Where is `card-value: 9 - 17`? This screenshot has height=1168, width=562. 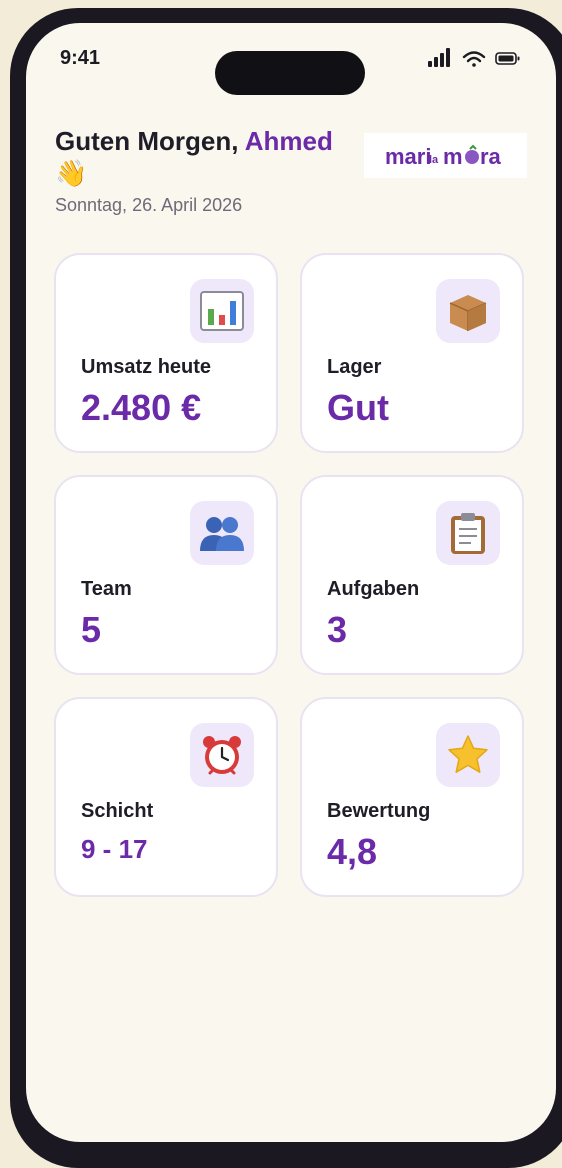
card-value: 9 - 17 is located at coordinates (114, 849).